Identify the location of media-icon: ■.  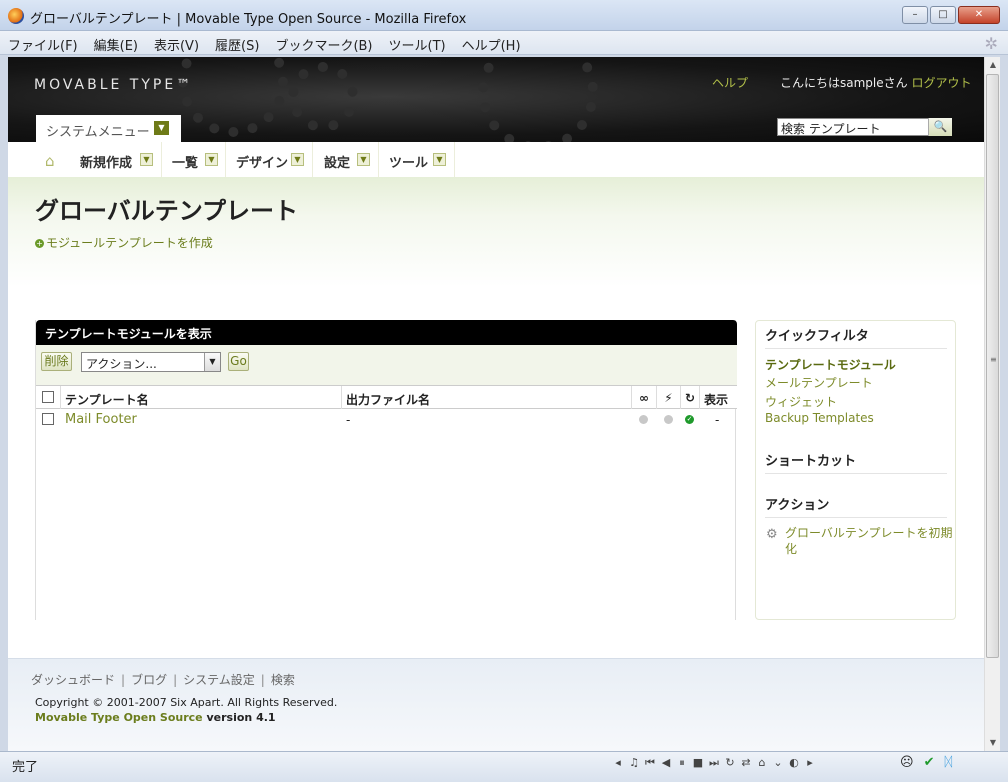
(698, 763).